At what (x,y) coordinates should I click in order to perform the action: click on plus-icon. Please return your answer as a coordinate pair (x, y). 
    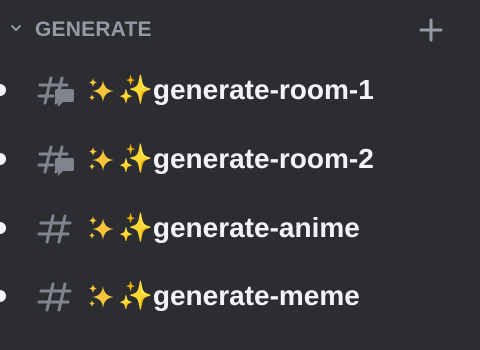
    Looking at the image, I should click on (431, 30).